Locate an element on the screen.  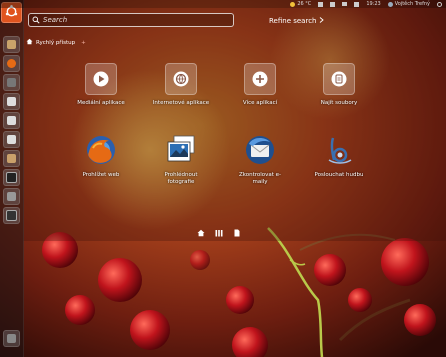
plus-icon is located at coordinates (260, 79).